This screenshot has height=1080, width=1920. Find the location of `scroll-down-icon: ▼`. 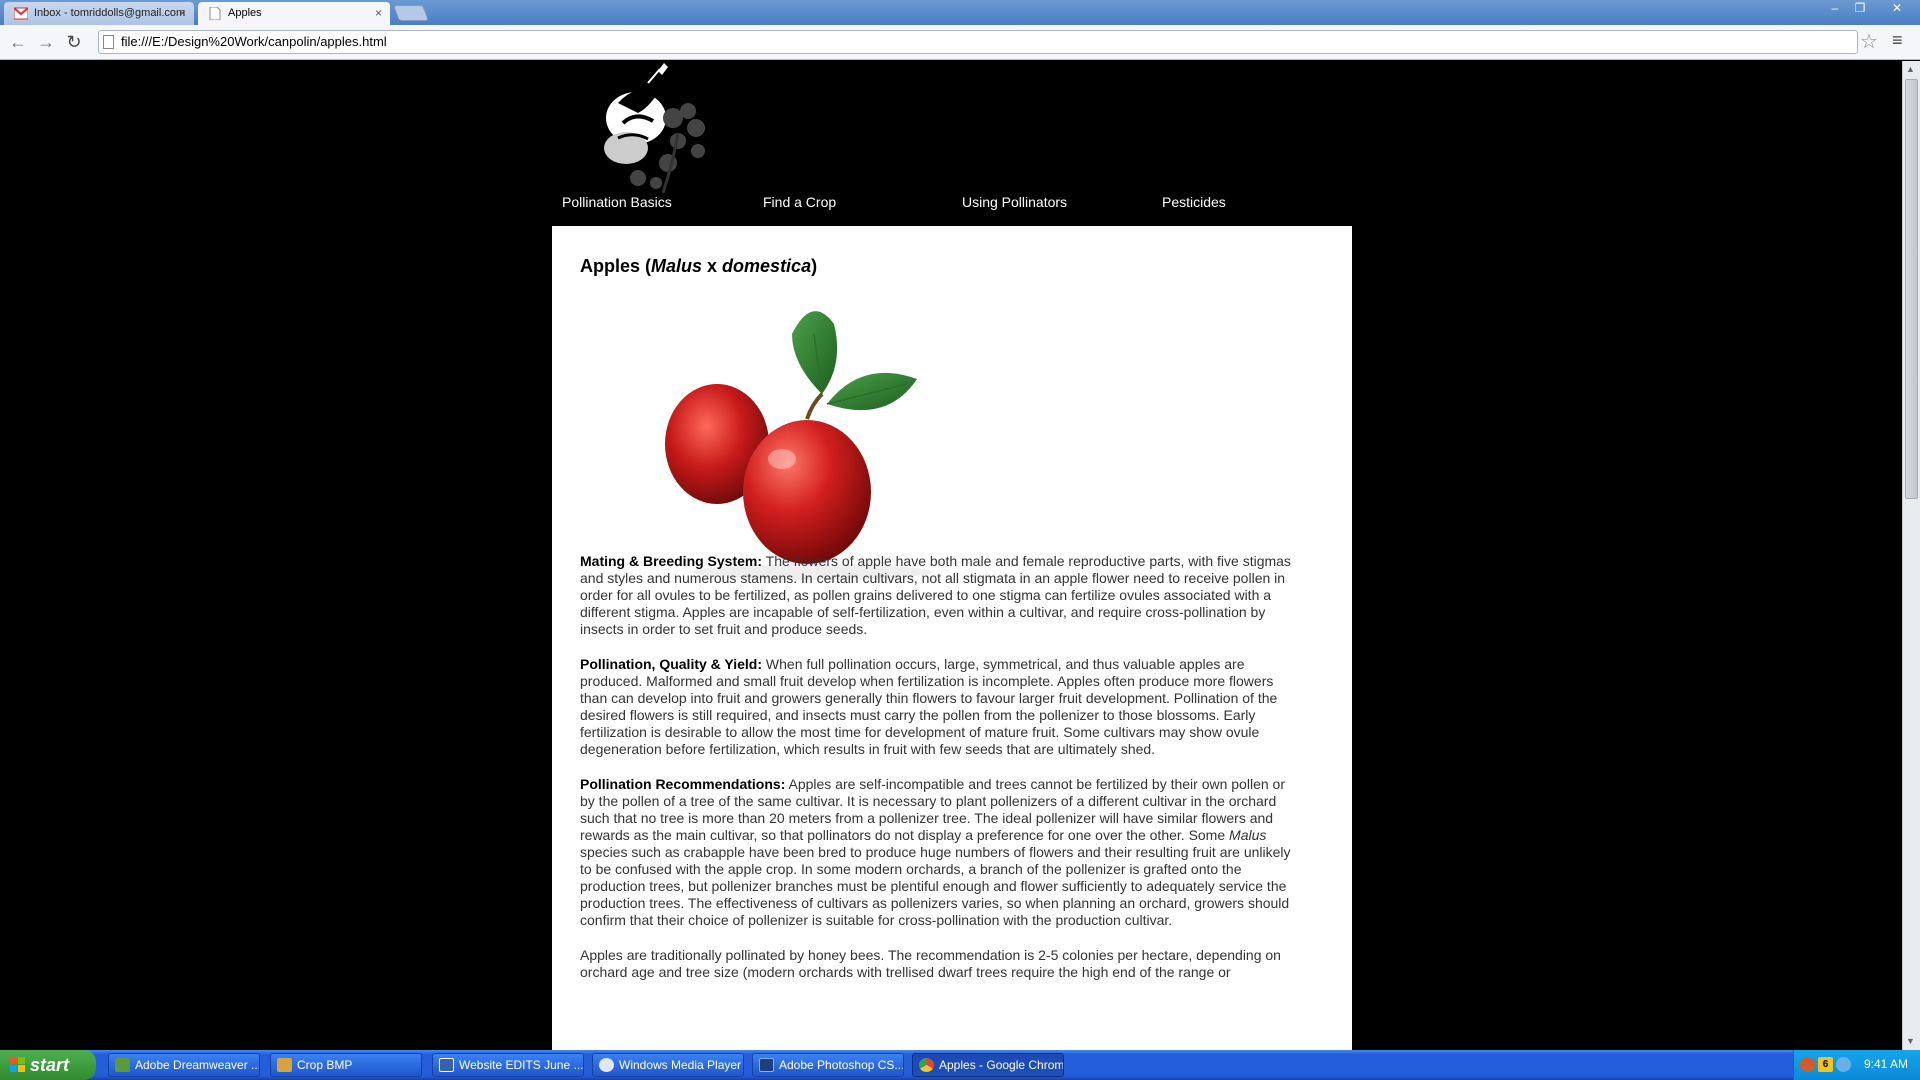

scroll-down-icon: ▼ is located at coordinates (1910, 1041).